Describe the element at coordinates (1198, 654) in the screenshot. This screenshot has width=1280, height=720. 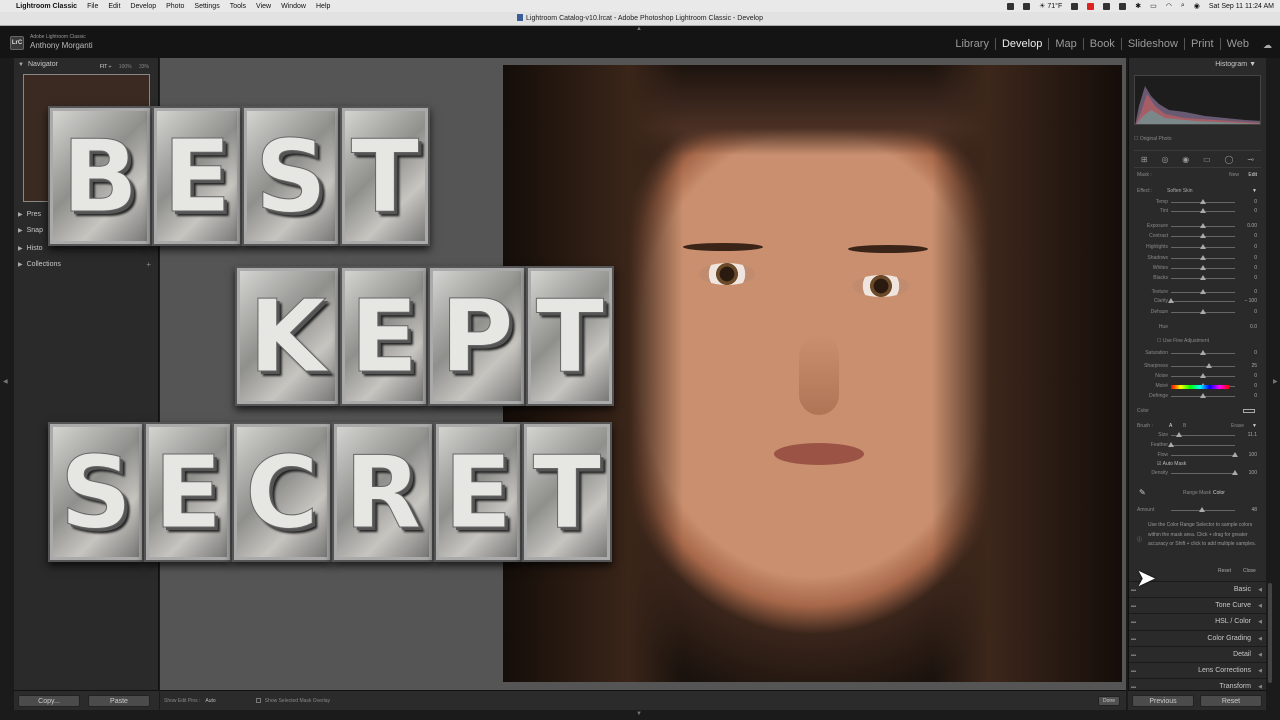
I see `section-detail: ▬ Detail ◀` at that location.